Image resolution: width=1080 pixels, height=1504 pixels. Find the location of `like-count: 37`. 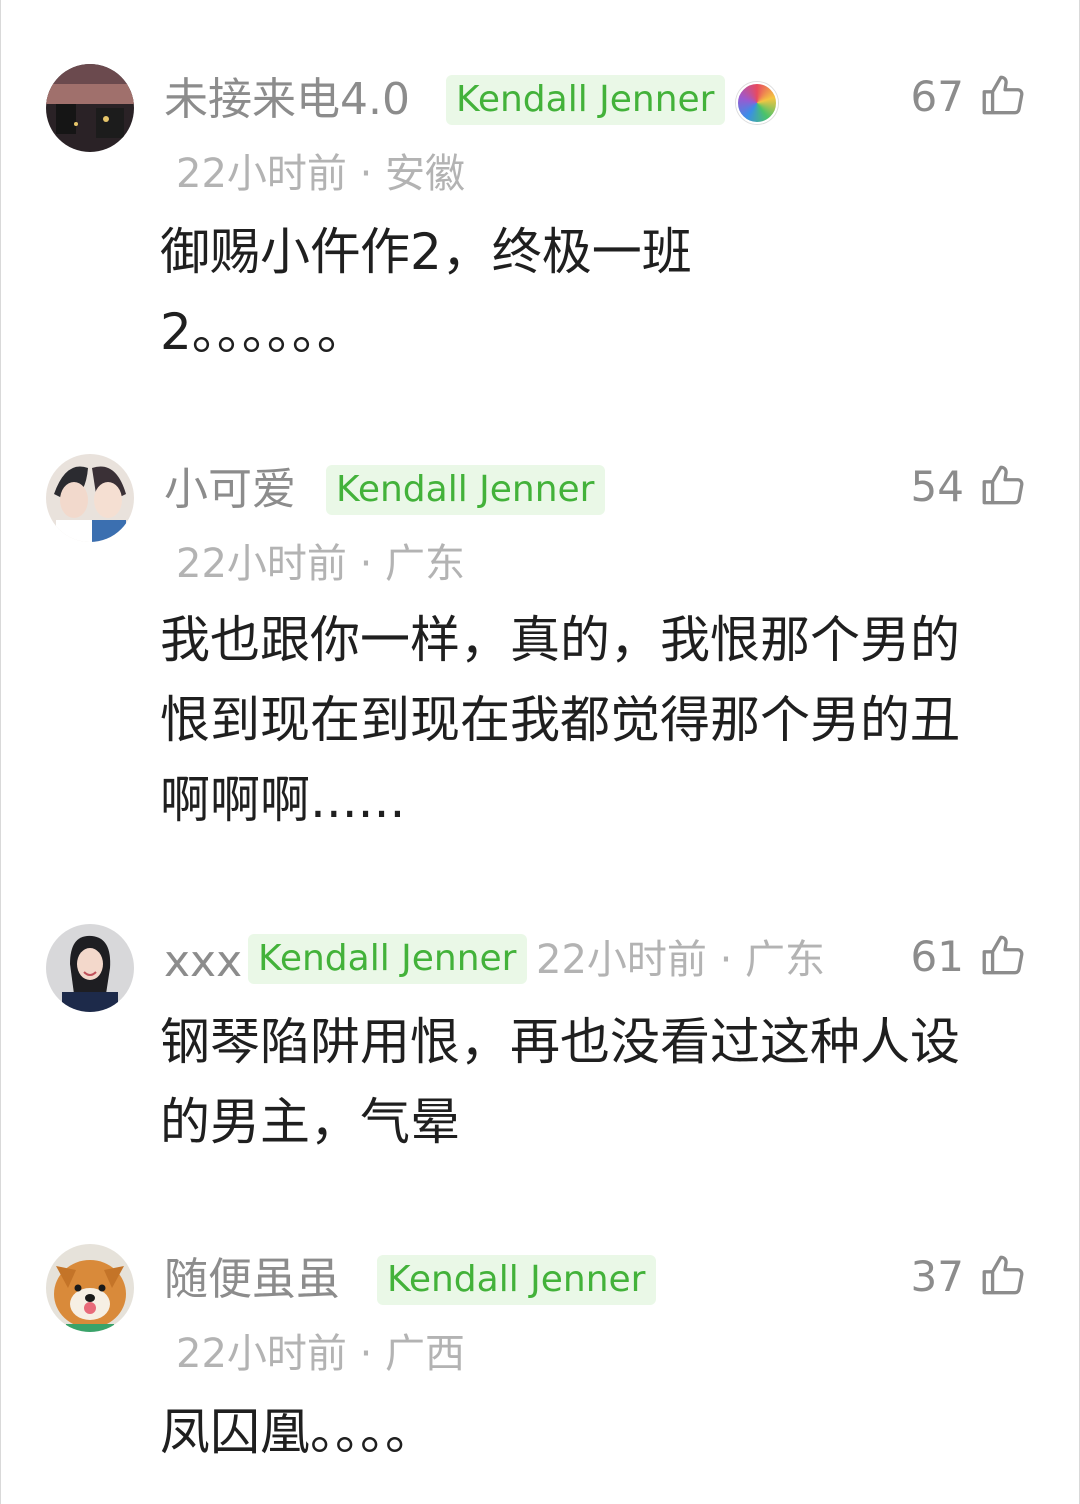

like-count: 37 is located at coordinates (937, 1276).